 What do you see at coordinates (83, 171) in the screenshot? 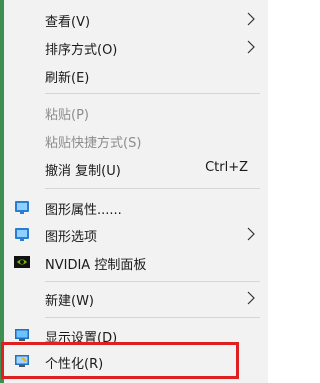
I see `menu-item-label: 撤消 复制(U)` at bounding box center [83, 171].